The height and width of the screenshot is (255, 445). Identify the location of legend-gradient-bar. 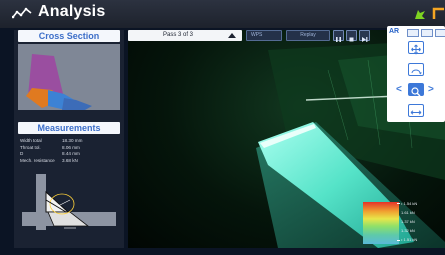
(381, 223).